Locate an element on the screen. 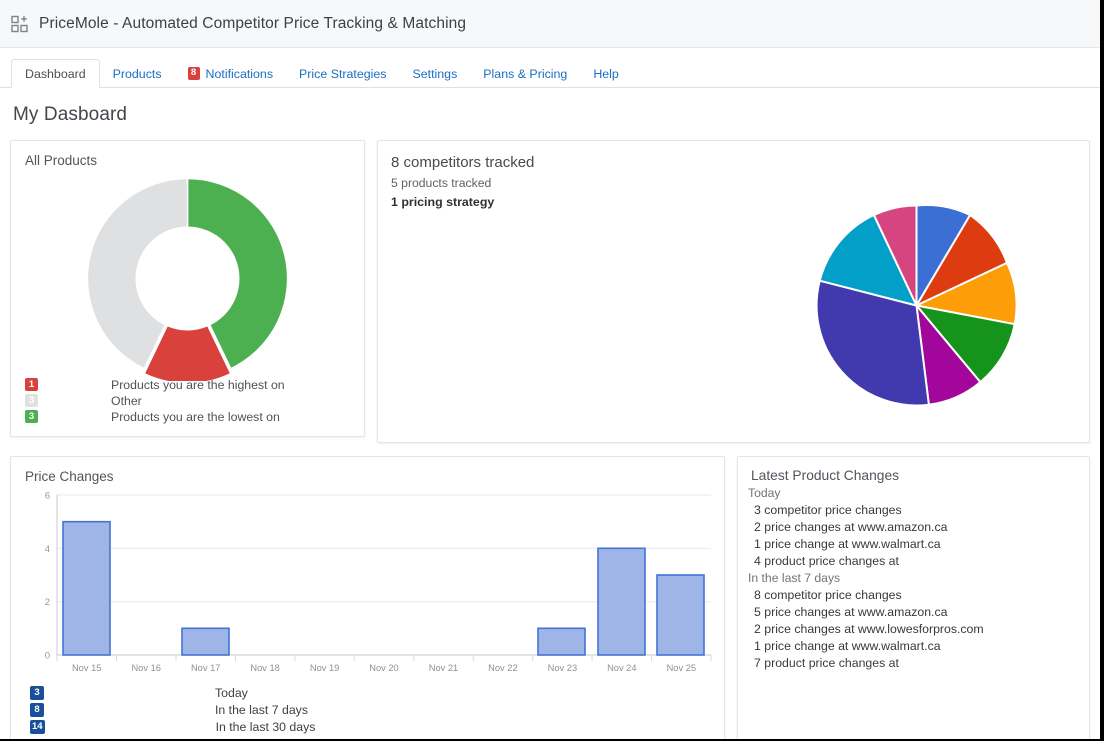  svg-text: Nov 20 is located at coordinates (383, 668).